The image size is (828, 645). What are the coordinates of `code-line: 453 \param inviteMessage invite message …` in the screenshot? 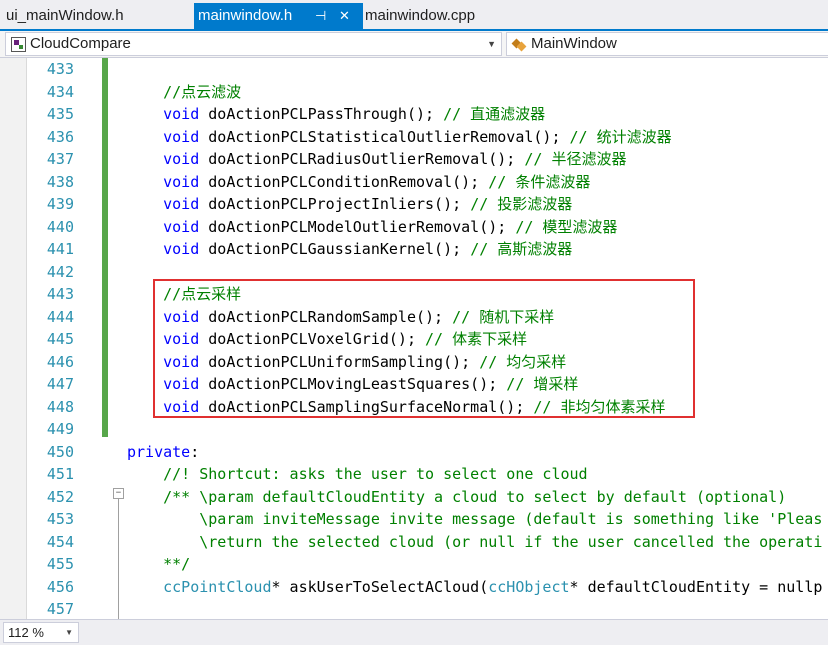 It's located at (414, 519).